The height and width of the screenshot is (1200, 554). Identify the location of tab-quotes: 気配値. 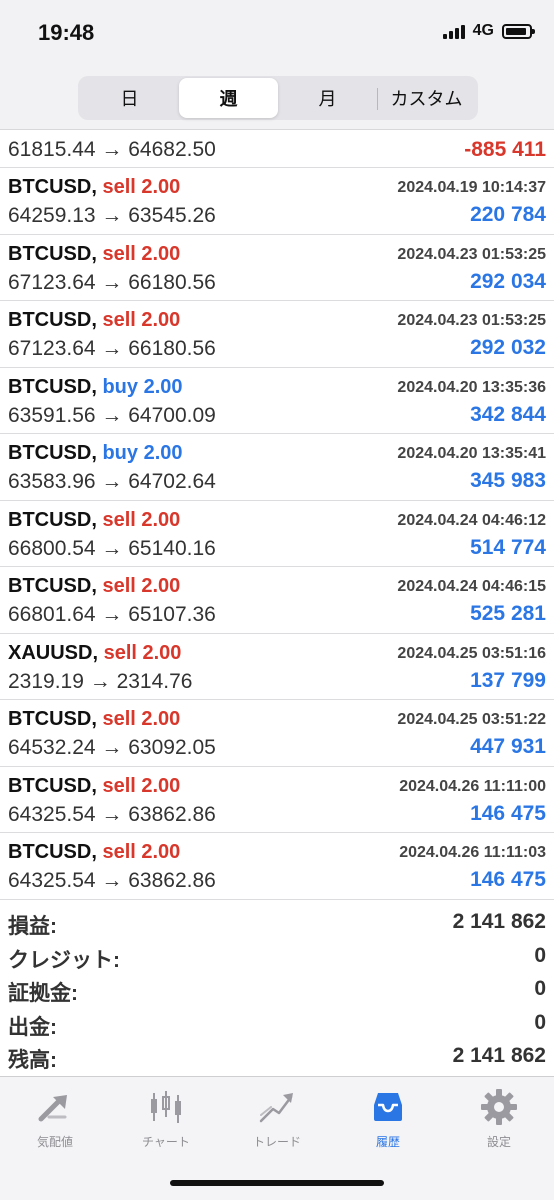
(55, 1118).